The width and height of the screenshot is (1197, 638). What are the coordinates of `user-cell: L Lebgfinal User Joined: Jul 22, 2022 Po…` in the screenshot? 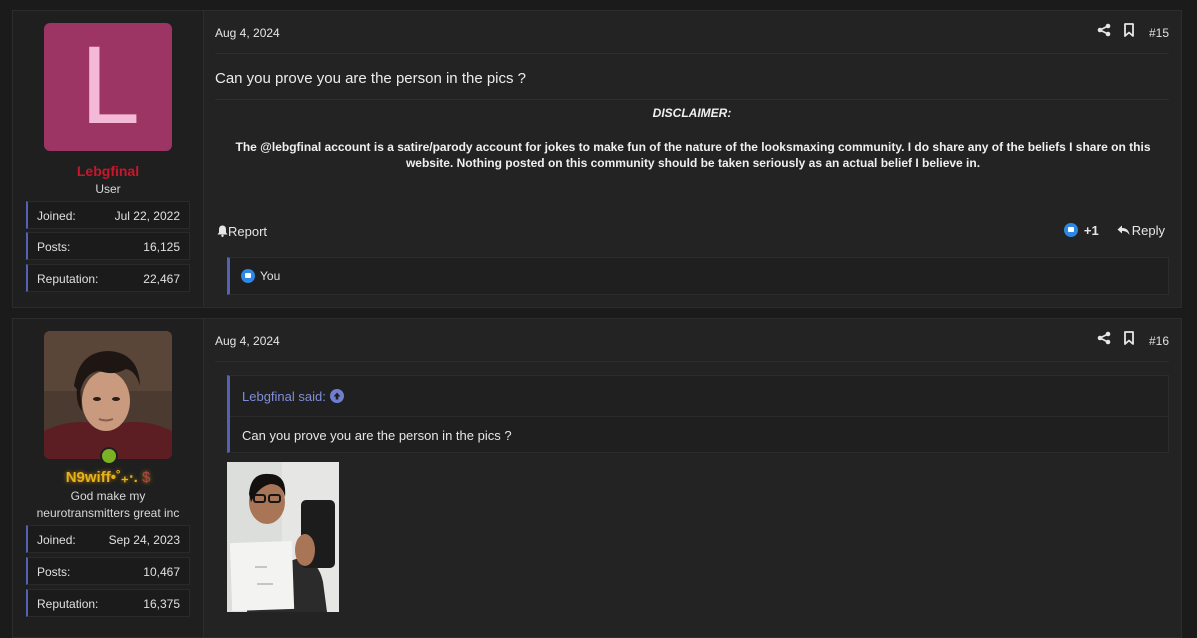 It's located at (108, 159).